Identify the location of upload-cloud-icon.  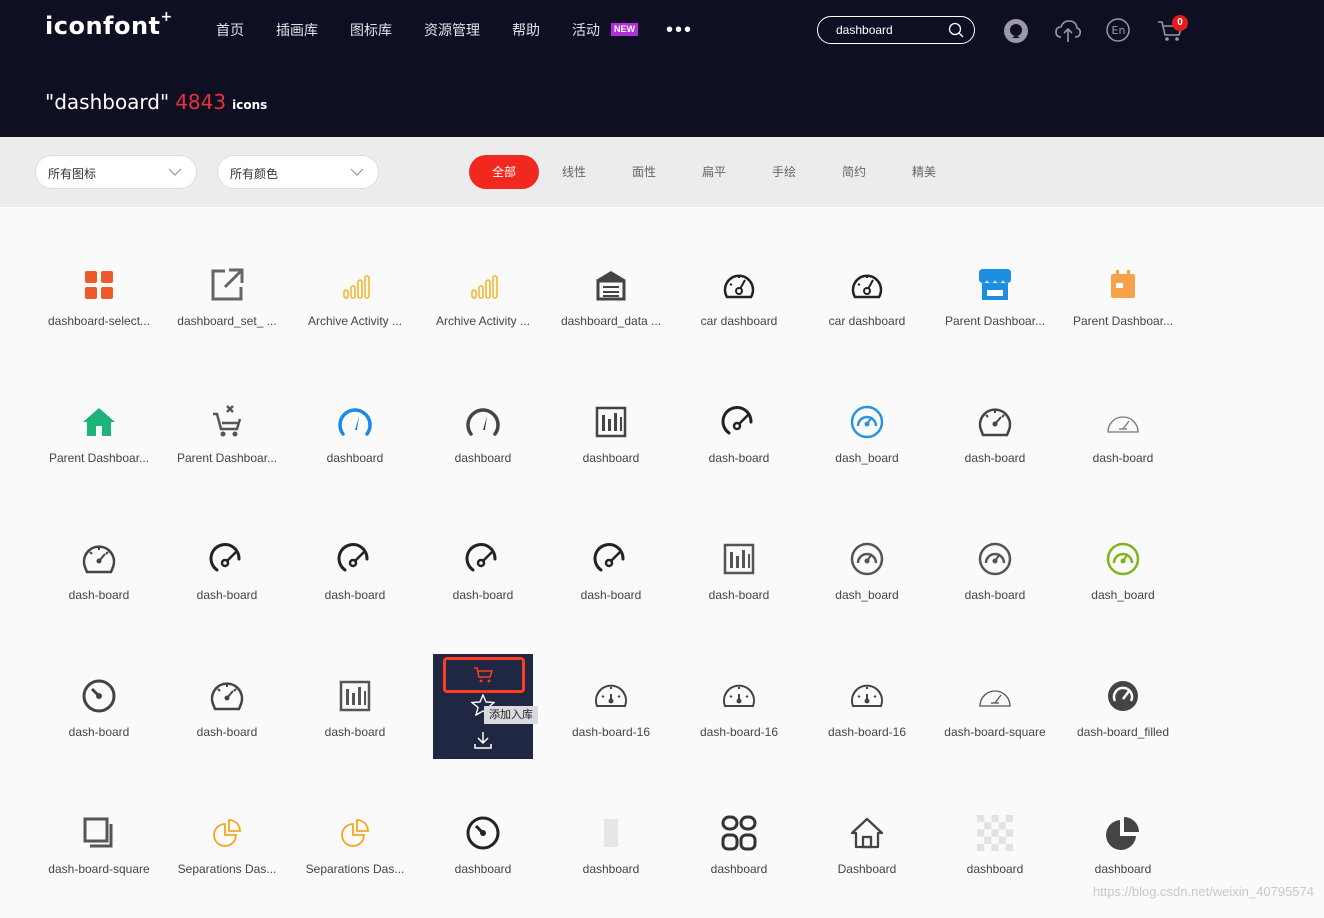
(1068, 33).